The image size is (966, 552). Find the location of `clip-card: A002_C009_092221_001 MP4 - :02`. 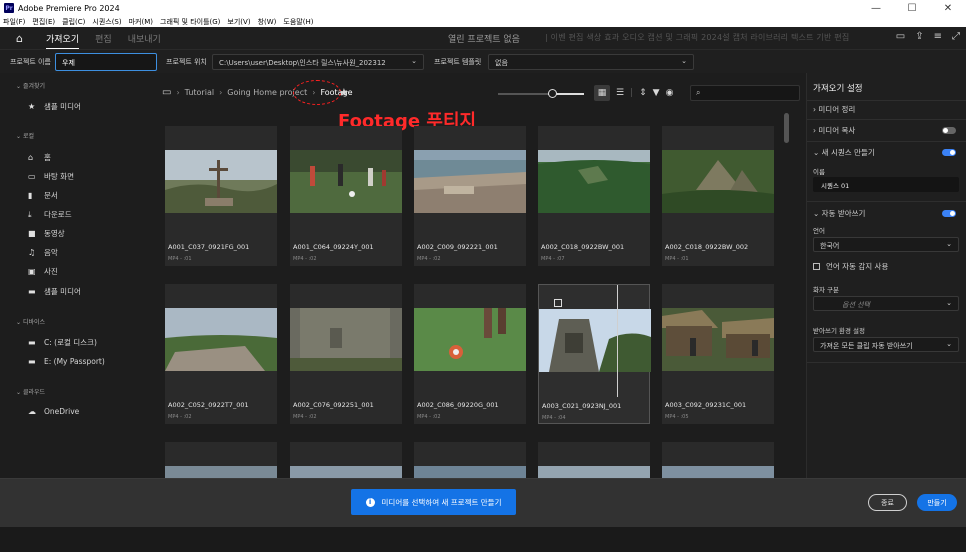

clip-card: A002_C009_092221_001 MP4 - :02 is located at coordinates (470, 196).